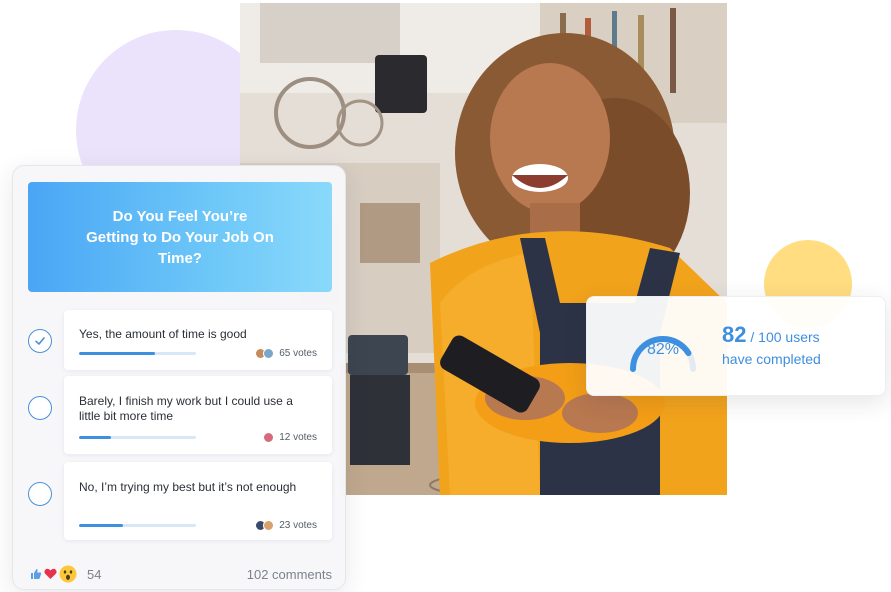  What do you see at coordinates (734, 334) in the screenshot?
I see `completed-count: 82` at bounding box center [734, 334].